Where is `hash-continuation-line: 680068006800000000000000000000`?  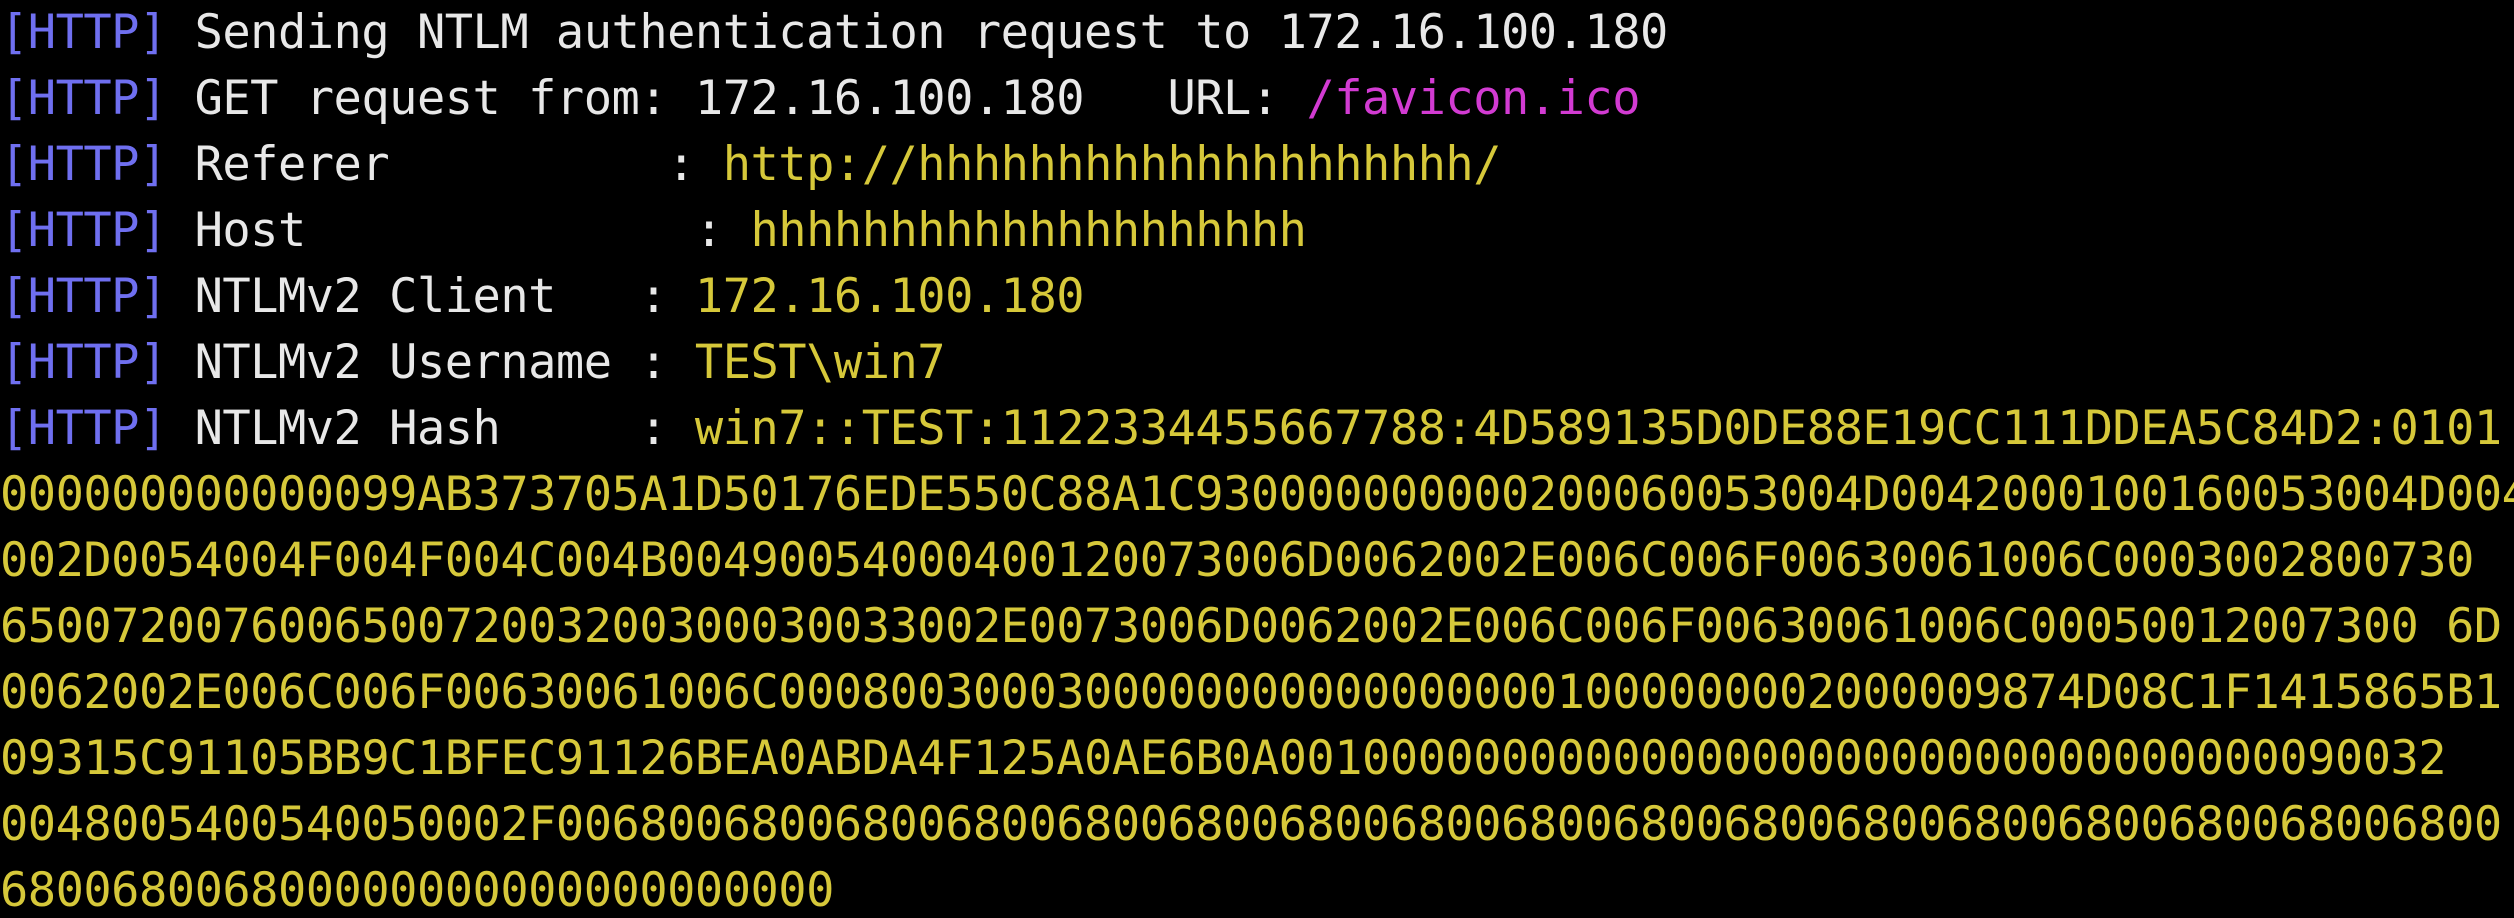 hash-continuation-line: 680068006800000000000000000000 is located at coordinates (417, 890).